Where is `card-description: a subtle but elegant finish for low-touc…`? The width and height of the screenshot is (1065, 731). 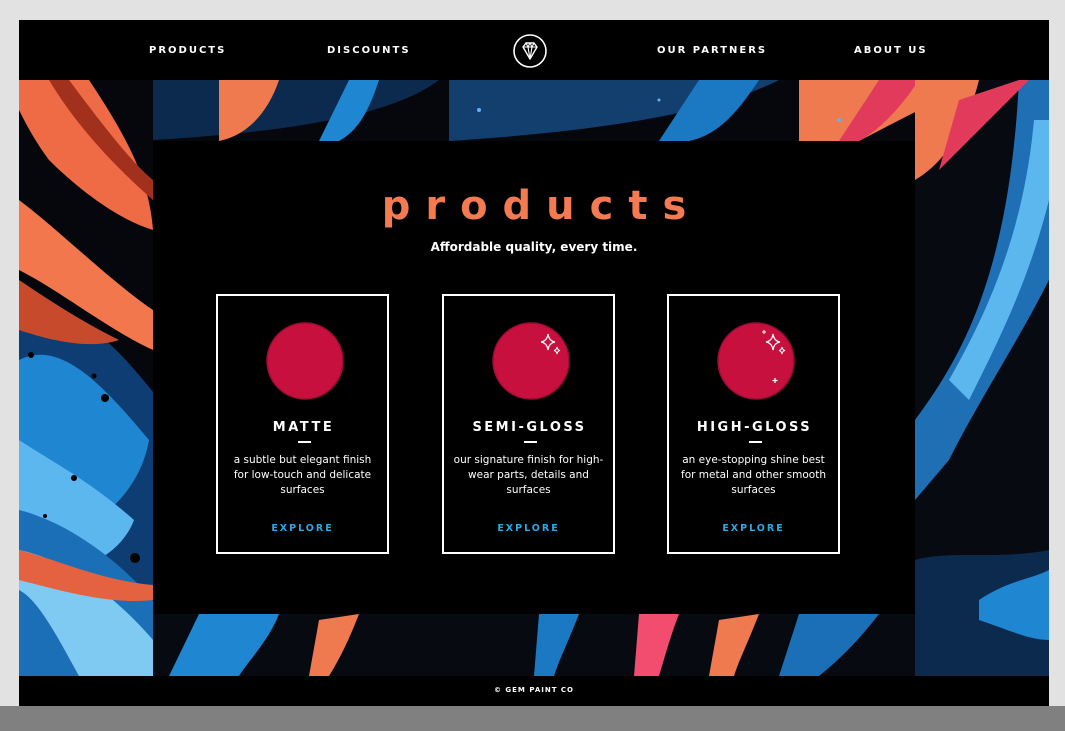
card-description: a subtle but elegant finish for low-touc… is located at coordinates (302, 475).